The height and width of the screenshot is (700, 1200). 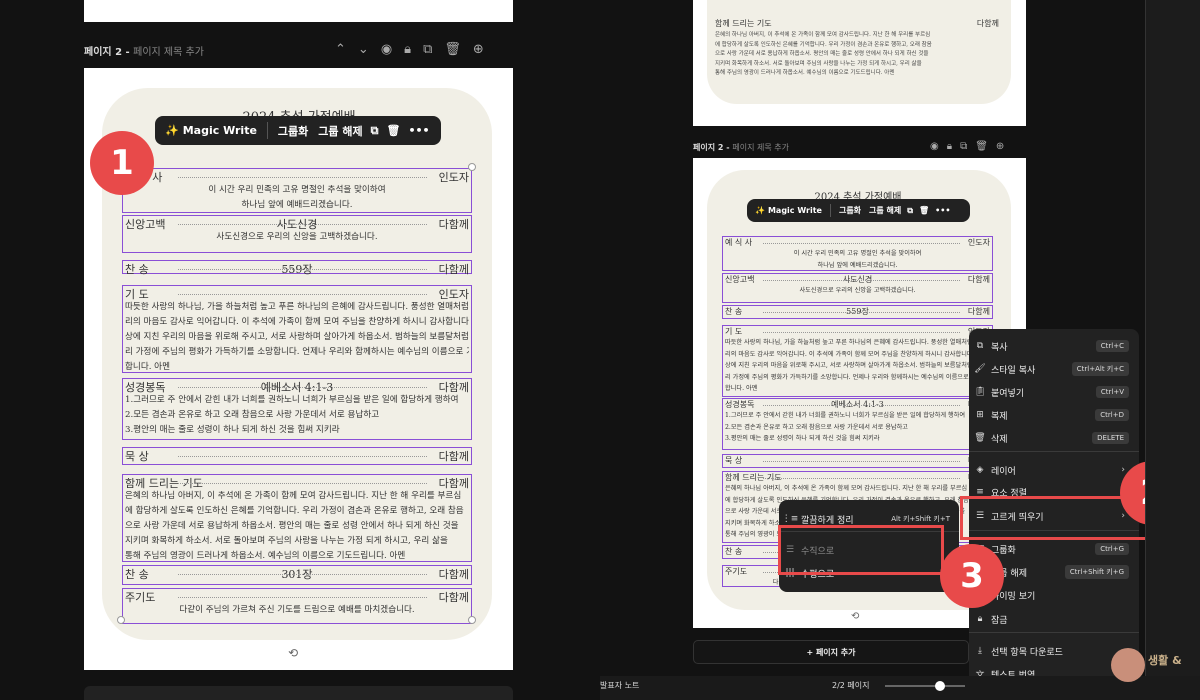 What do you see at coordinates (827, 520) in the screenshot?
I see `submenu-item-label: 깔끔하게 정리` at bounding box center [827, 520].